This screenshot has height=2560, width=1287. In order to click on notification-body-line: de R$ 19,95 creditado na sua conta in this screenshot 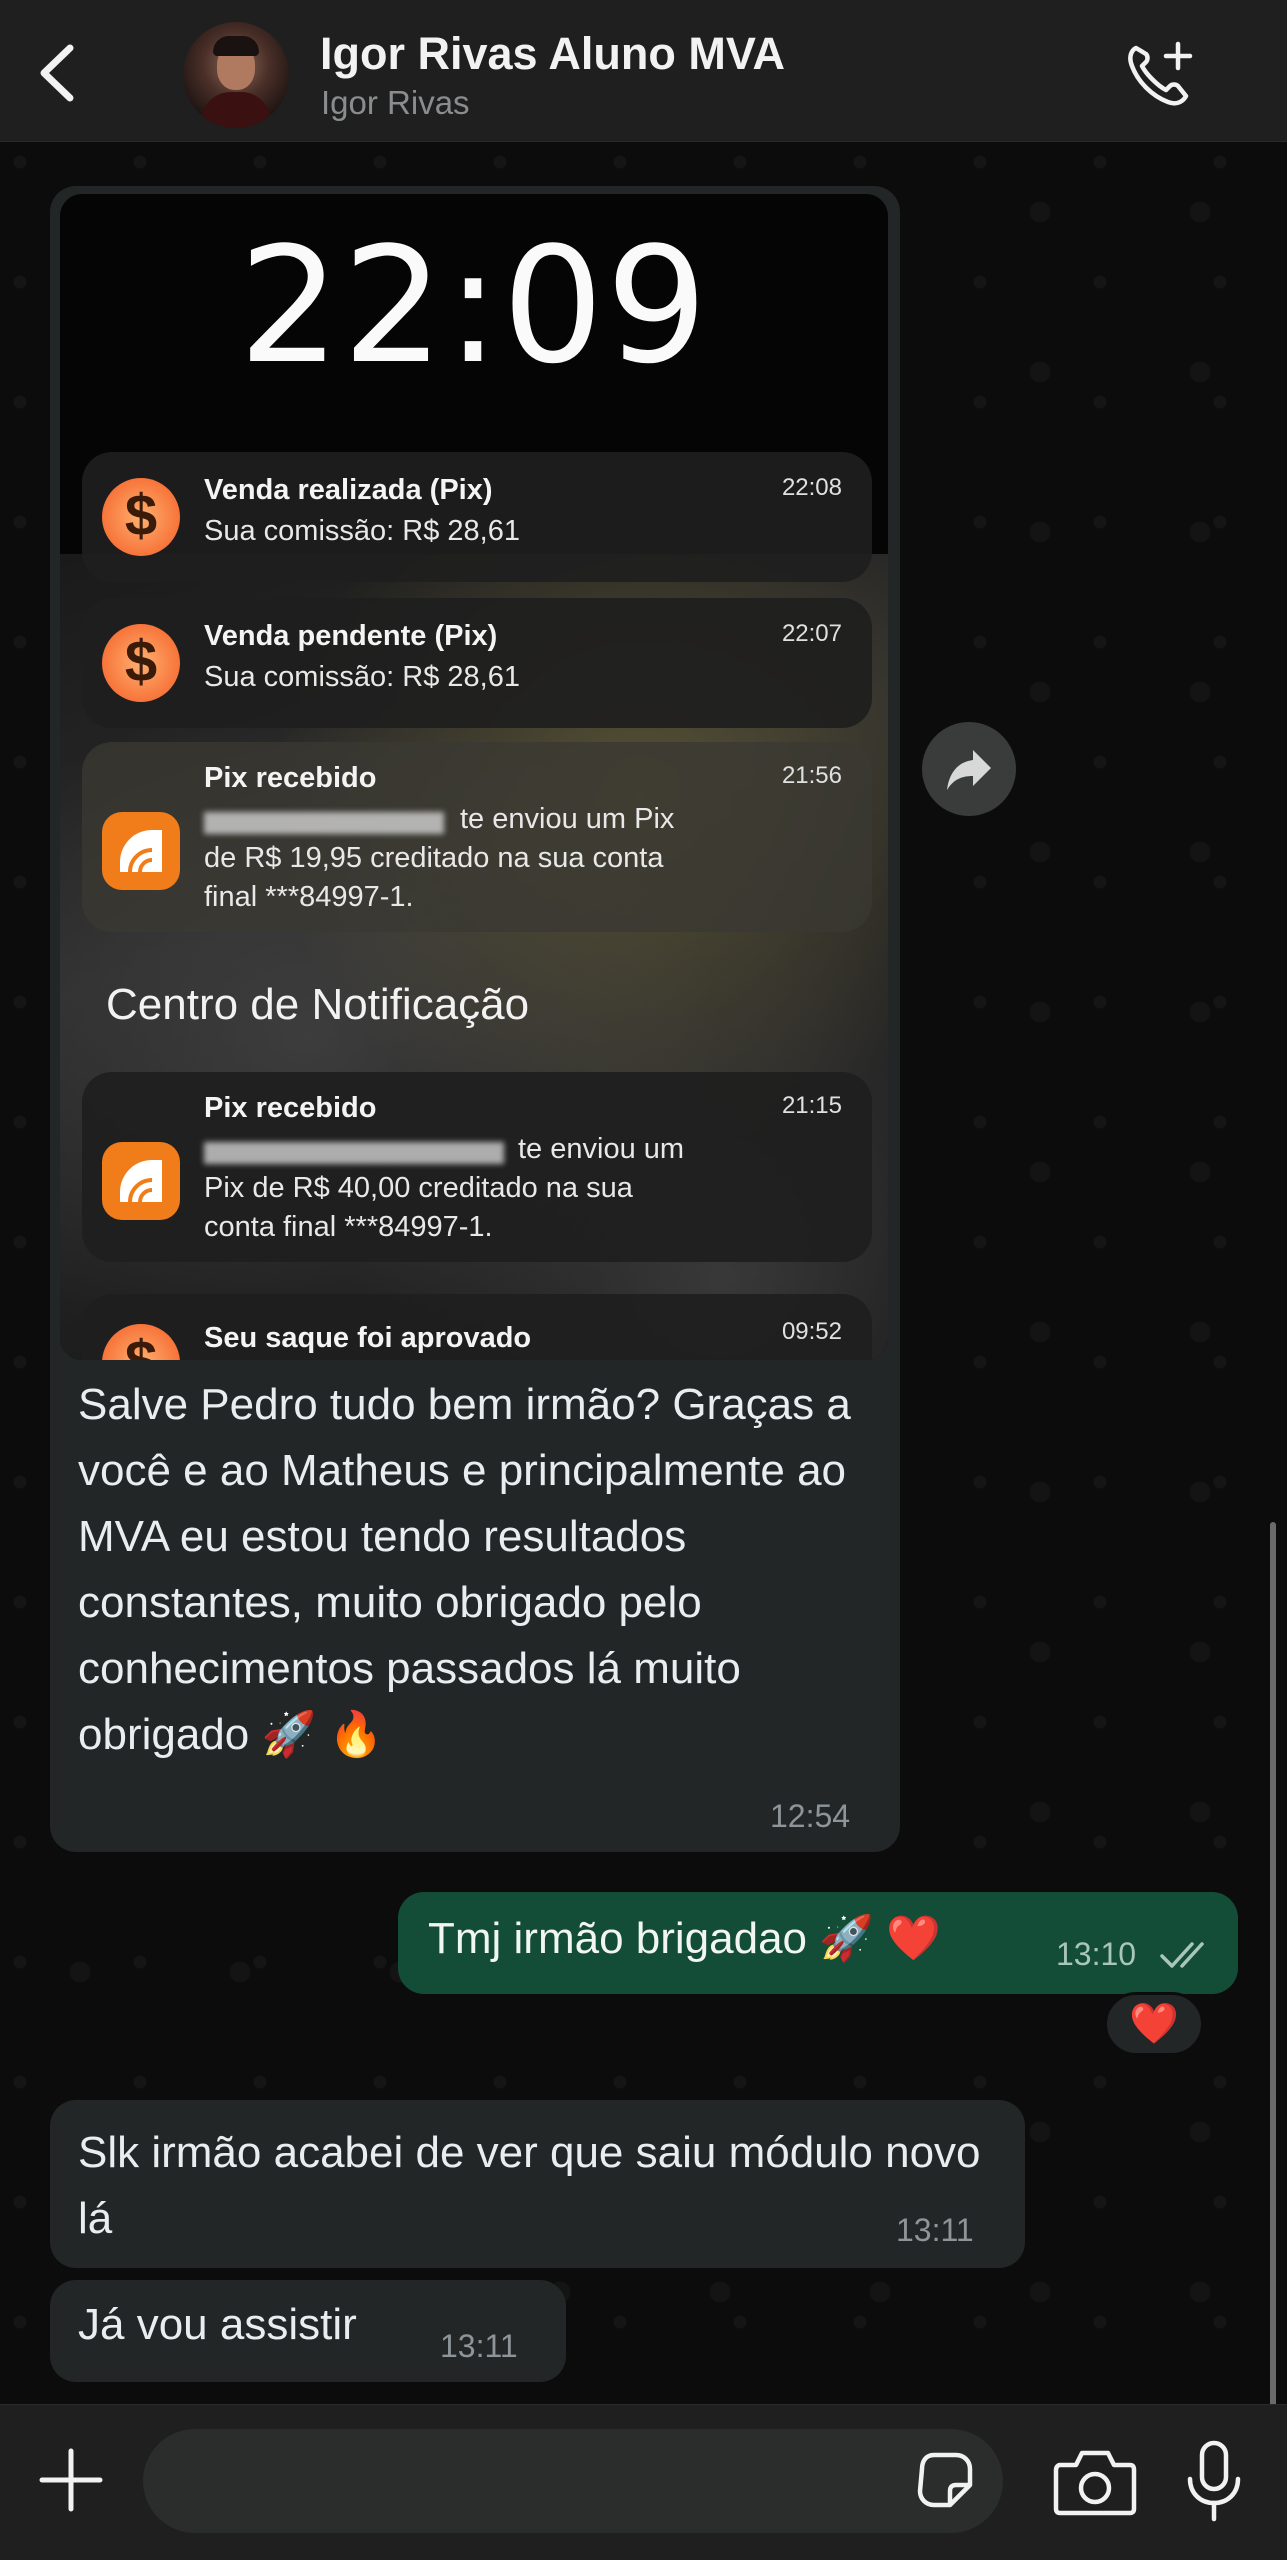, I will do `click(434, 858)`.